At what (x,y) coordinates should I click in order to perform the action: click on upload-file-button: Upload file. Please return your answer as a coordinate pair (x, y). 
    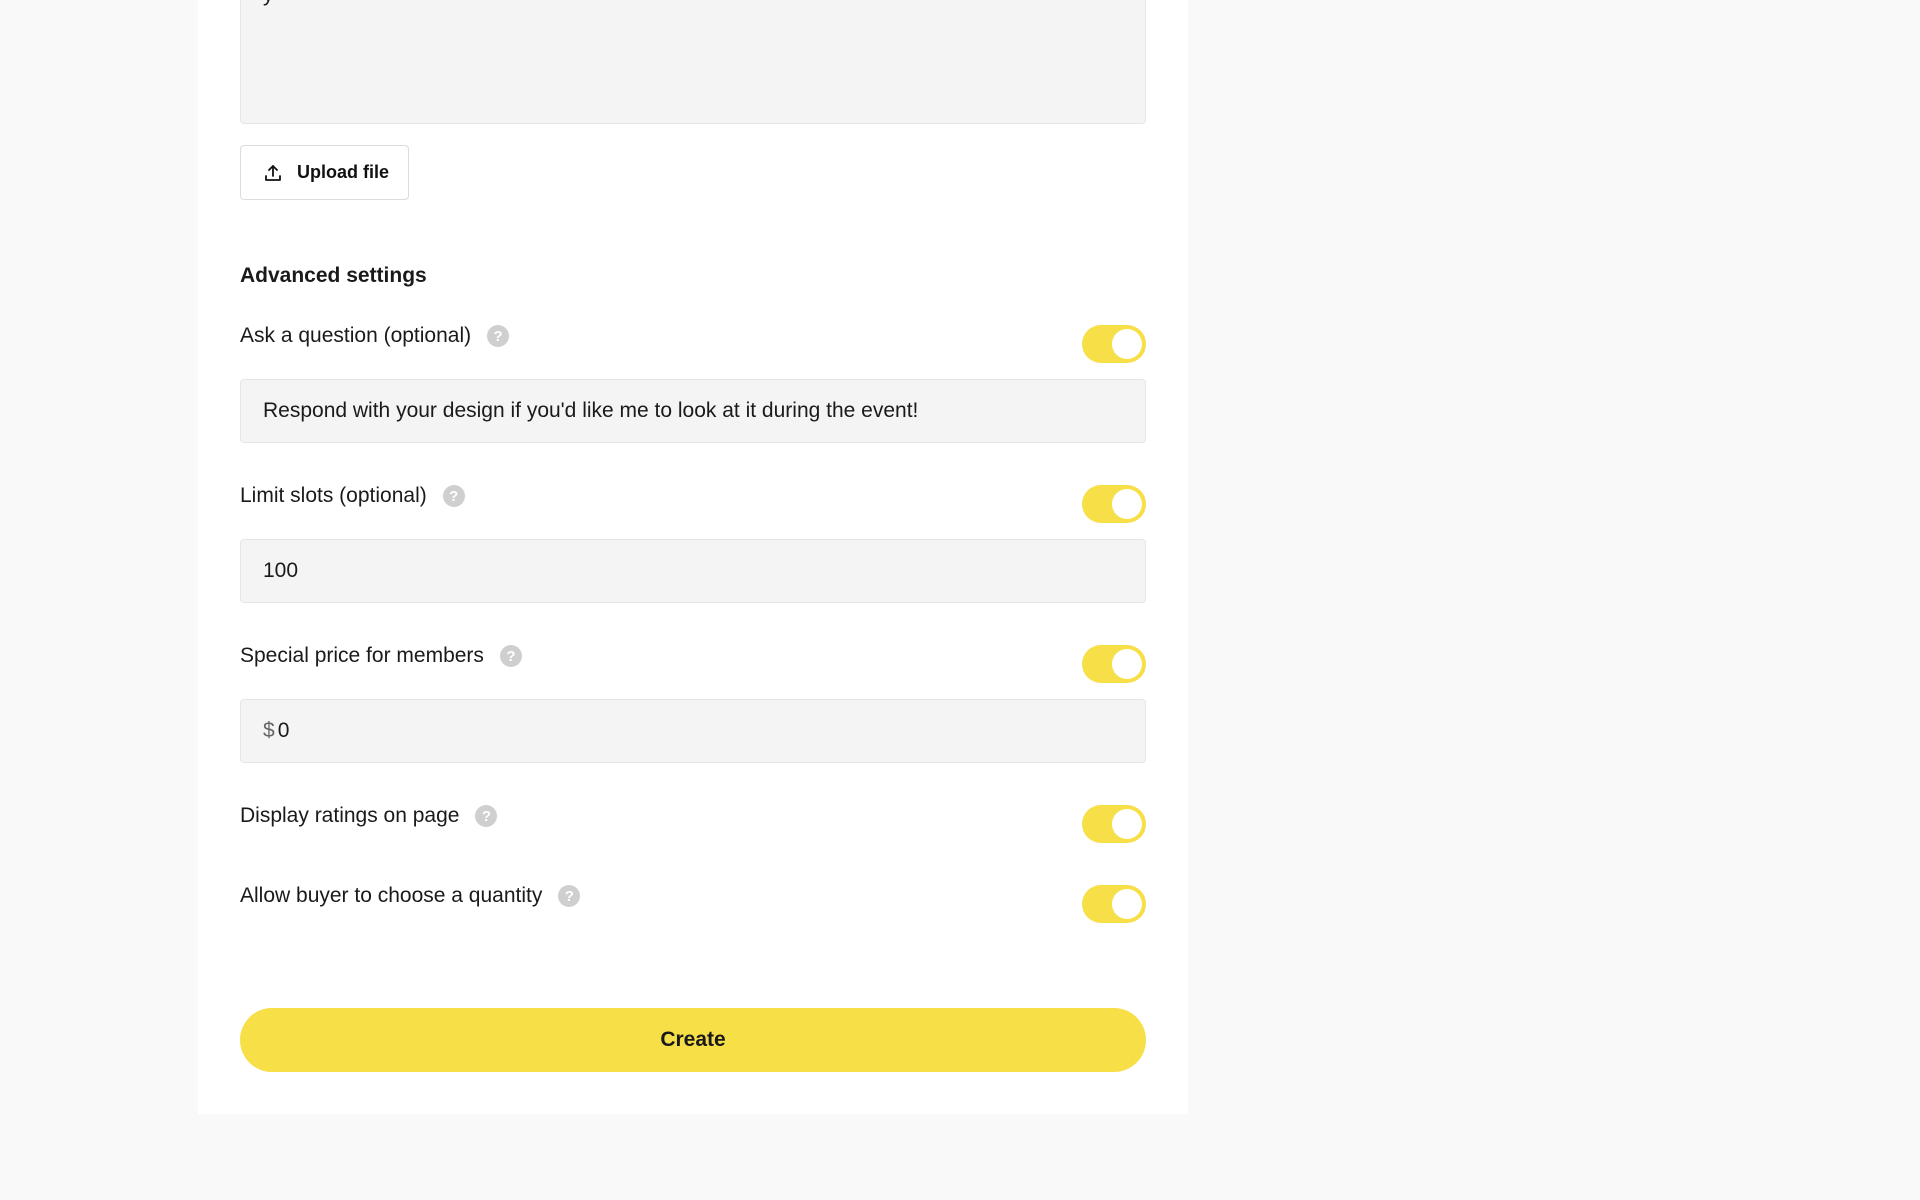
    Looking at the image, I should click on (324, 172).